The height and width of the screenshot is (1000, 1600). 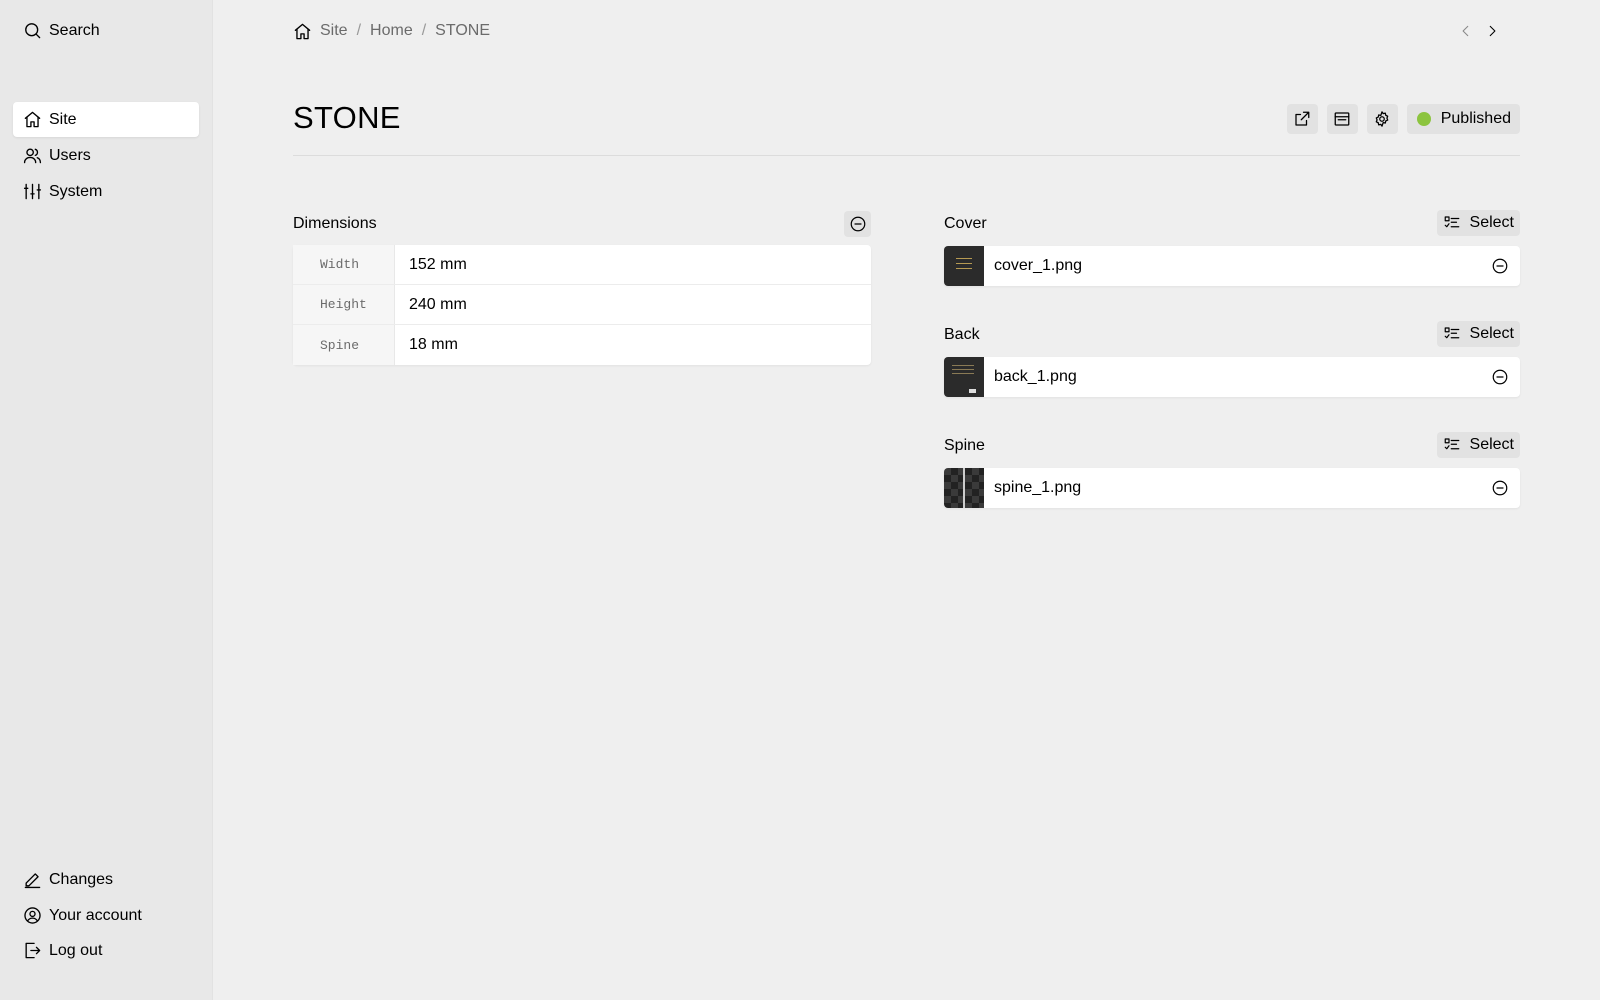 I want to click on logout-icon, so click(x=32, y=951).